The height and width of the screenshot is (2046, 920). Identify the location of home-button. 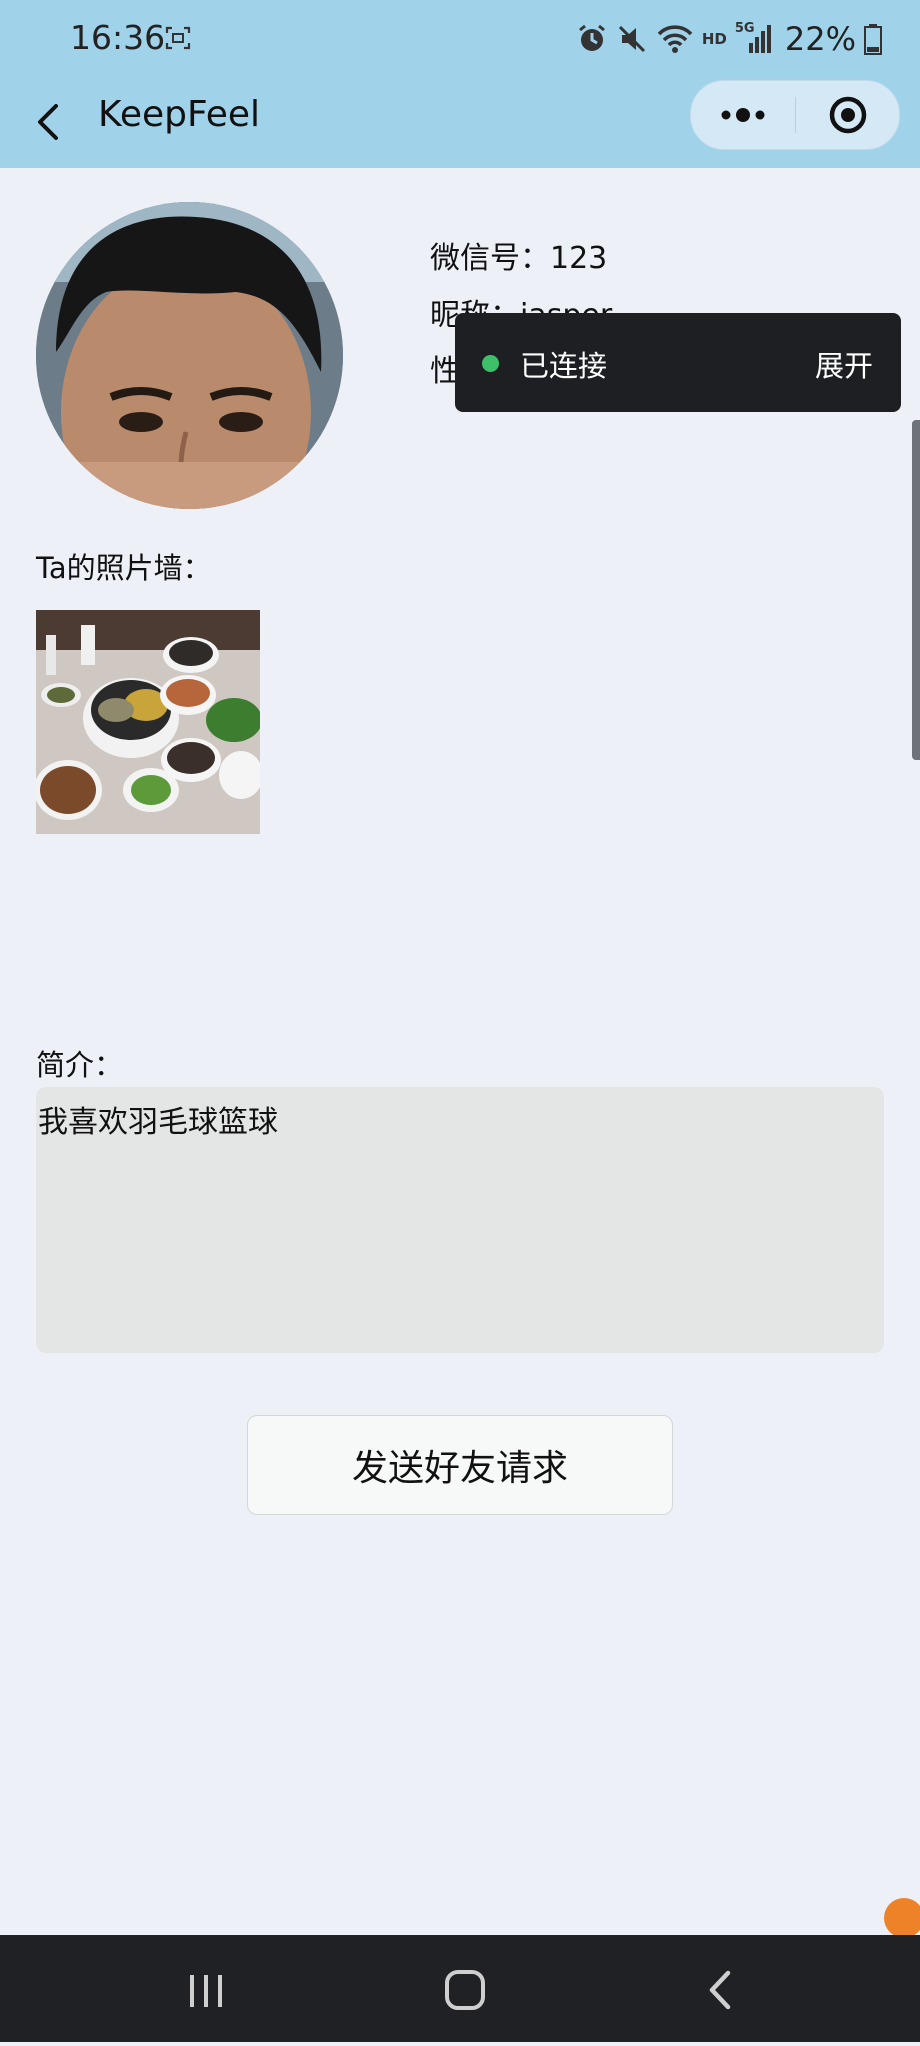
(465, 1988).